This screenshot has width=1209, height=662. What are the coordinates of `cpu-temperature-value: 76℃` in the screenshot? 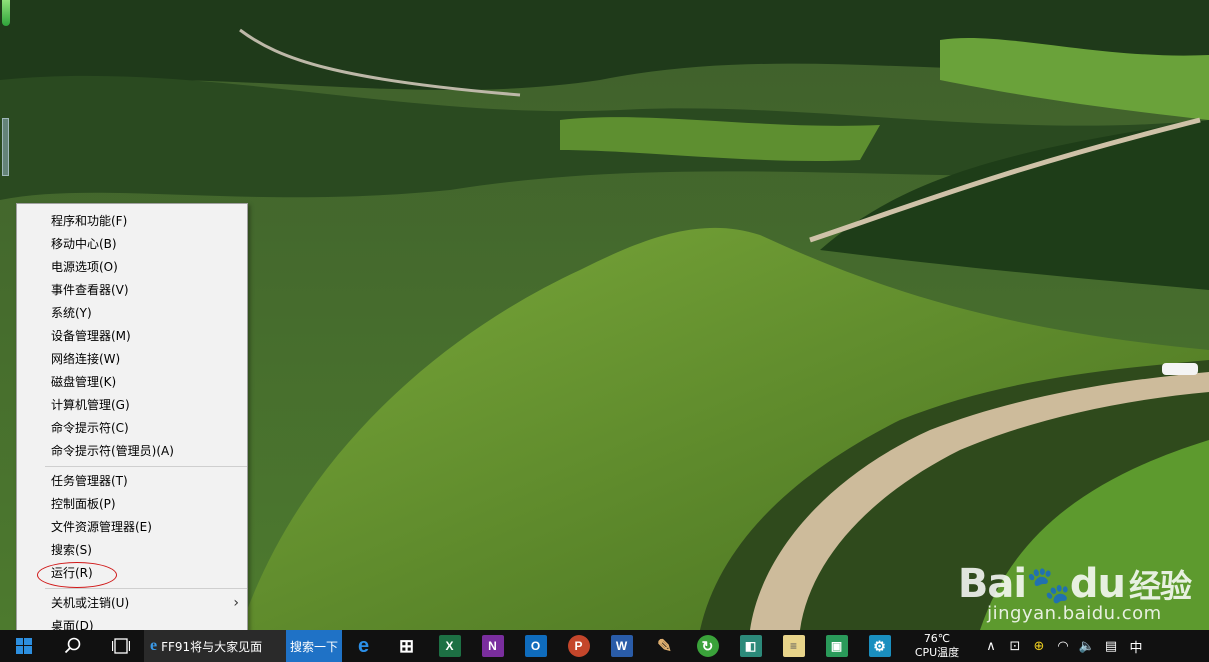 It's located at (937, 638).